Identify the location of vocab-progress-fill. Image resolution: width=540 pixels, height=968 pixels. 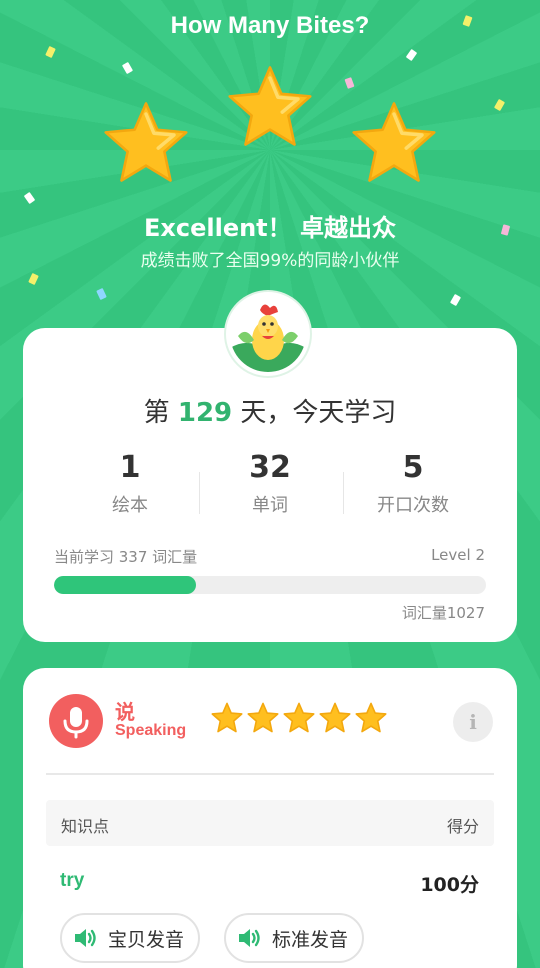
(125, 585).